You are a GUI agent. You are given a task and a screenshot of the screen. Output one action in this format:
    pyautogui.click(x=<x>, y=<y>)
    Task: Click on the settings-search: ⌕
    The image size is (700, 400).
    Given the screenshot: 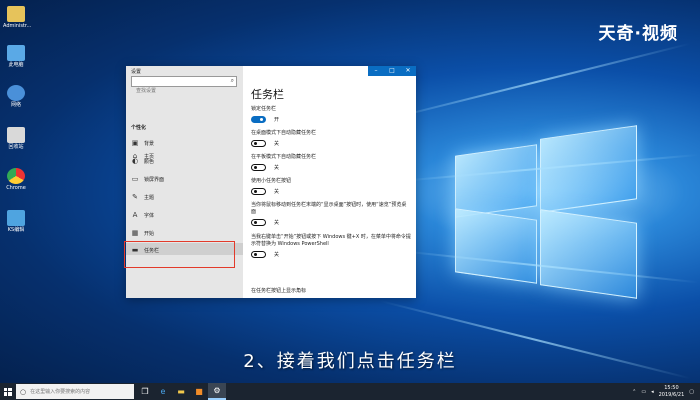 What is the action you would take?
    pyautogui.click(x=184, y=86)
    